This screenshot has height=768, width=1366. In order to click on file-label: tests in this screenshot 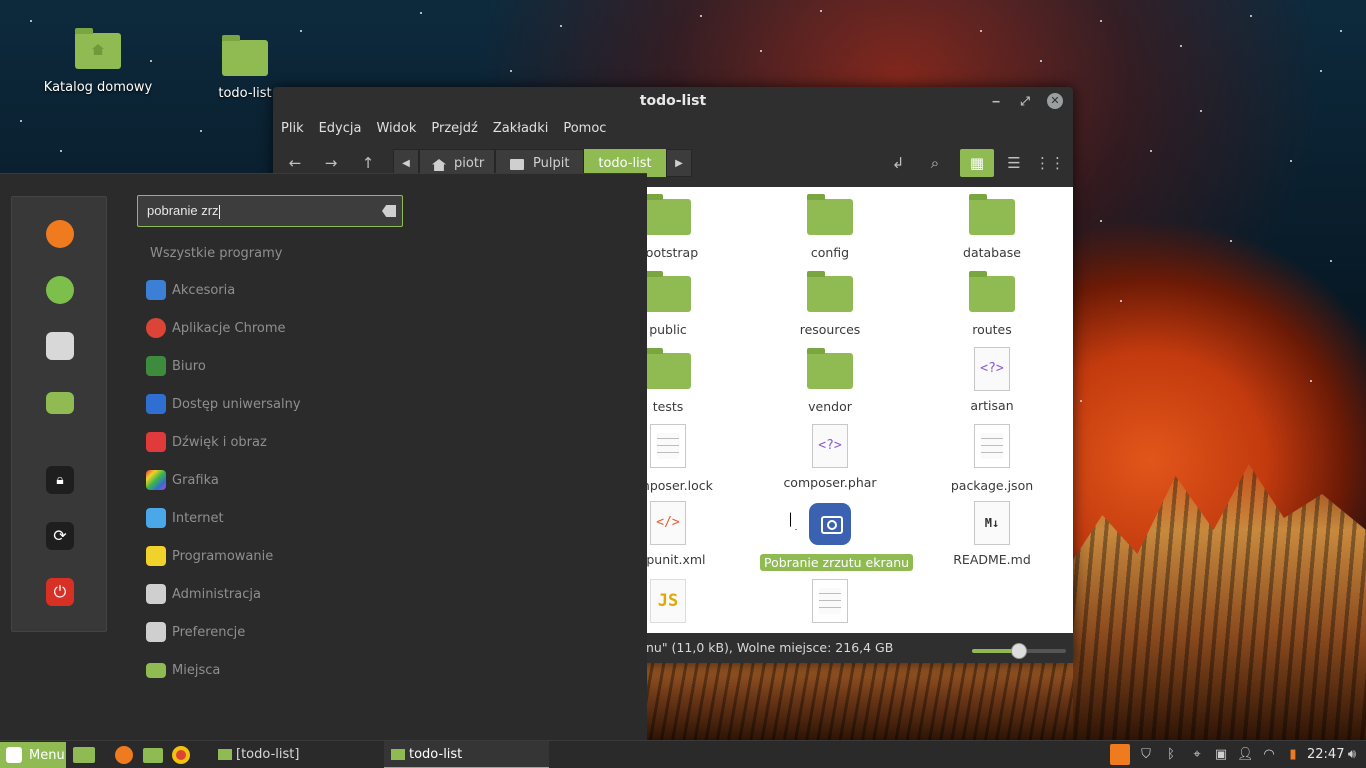, I will do `click(668, 406)`.